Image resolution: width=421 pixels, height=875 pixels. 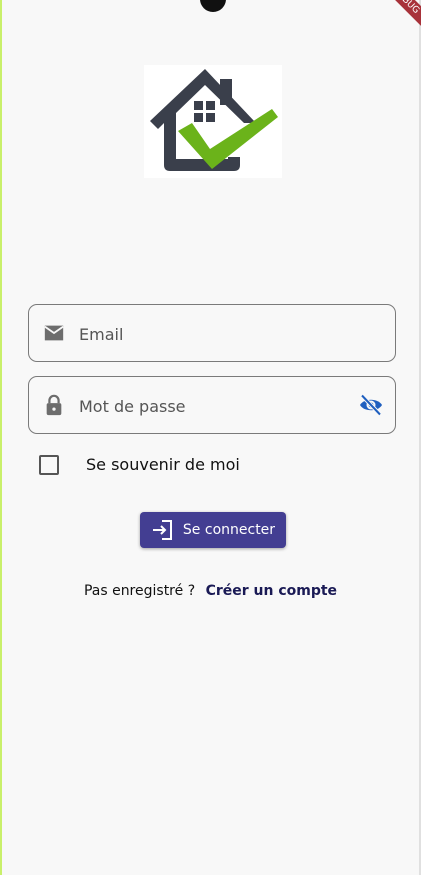 I want to click on email-input, so click(x=214, y=334).